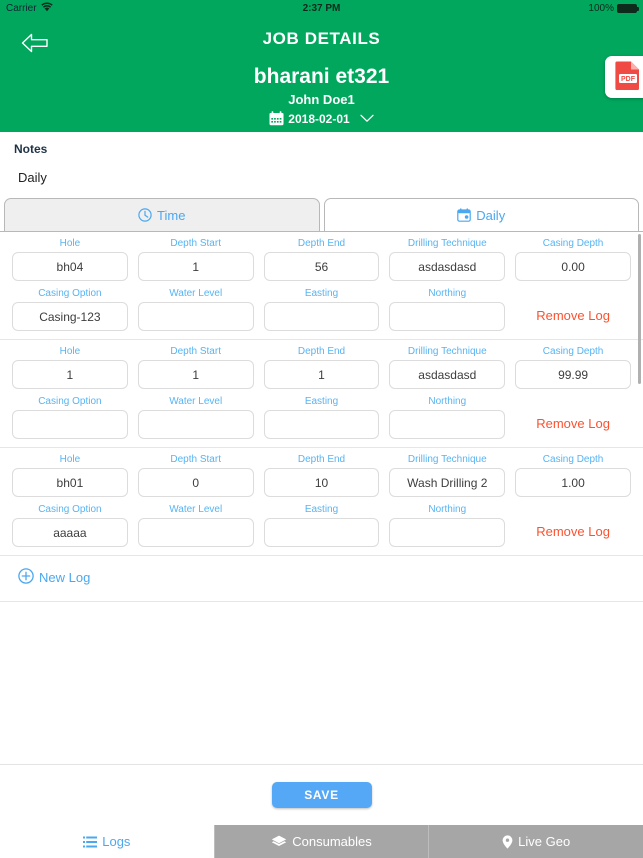  What do you see at coordinates (447, 293) in the screenshot?
I see `field-northing-label: Northing` at bounding box center [447, 293].